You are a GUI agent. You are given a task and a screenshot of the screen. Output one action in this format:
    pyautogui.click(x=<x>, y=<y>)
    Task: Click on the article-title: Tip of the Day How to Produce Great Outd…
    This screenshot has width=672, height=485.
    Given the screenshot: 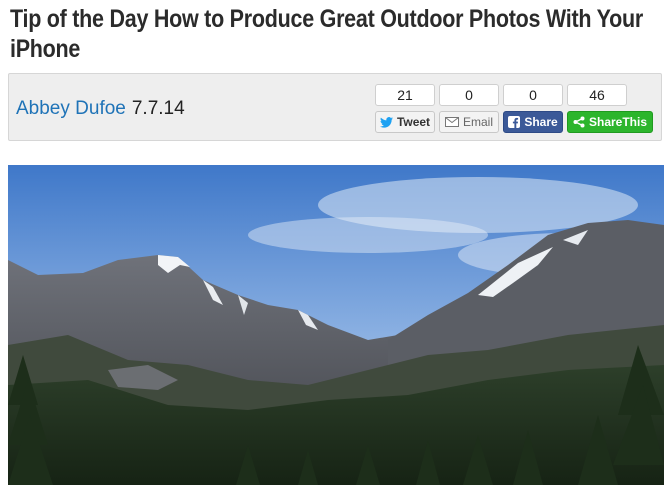 What is the action you would take?
    pyautogui.click(x=326, y=34)
    